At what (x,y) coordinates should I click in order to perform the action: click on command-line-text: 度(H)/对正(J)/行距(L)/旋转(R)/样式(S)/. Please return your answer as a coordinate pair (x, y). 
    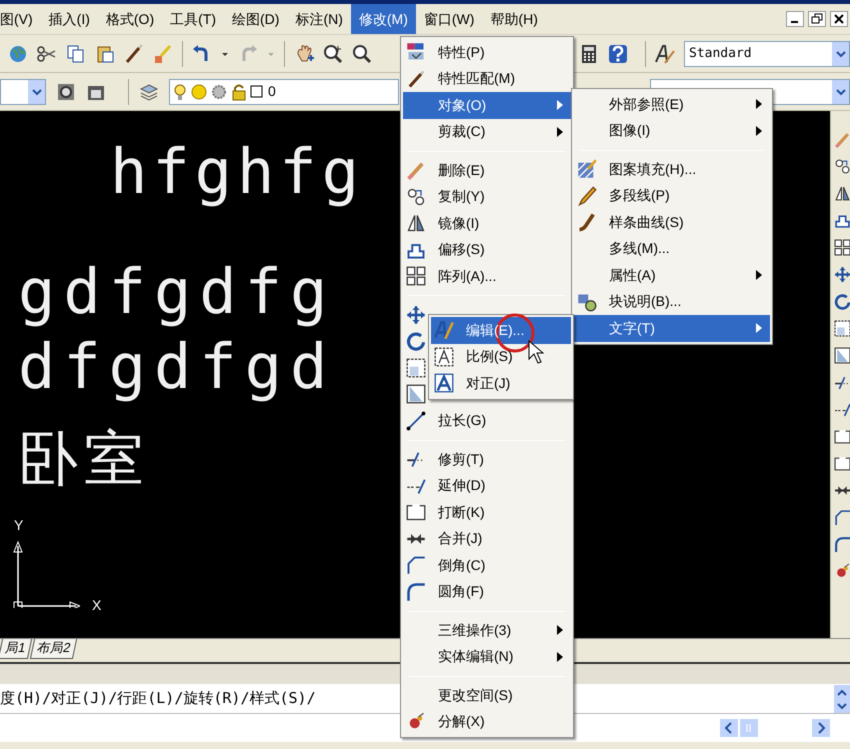
    Looking at the image, I should click on (158, 699).